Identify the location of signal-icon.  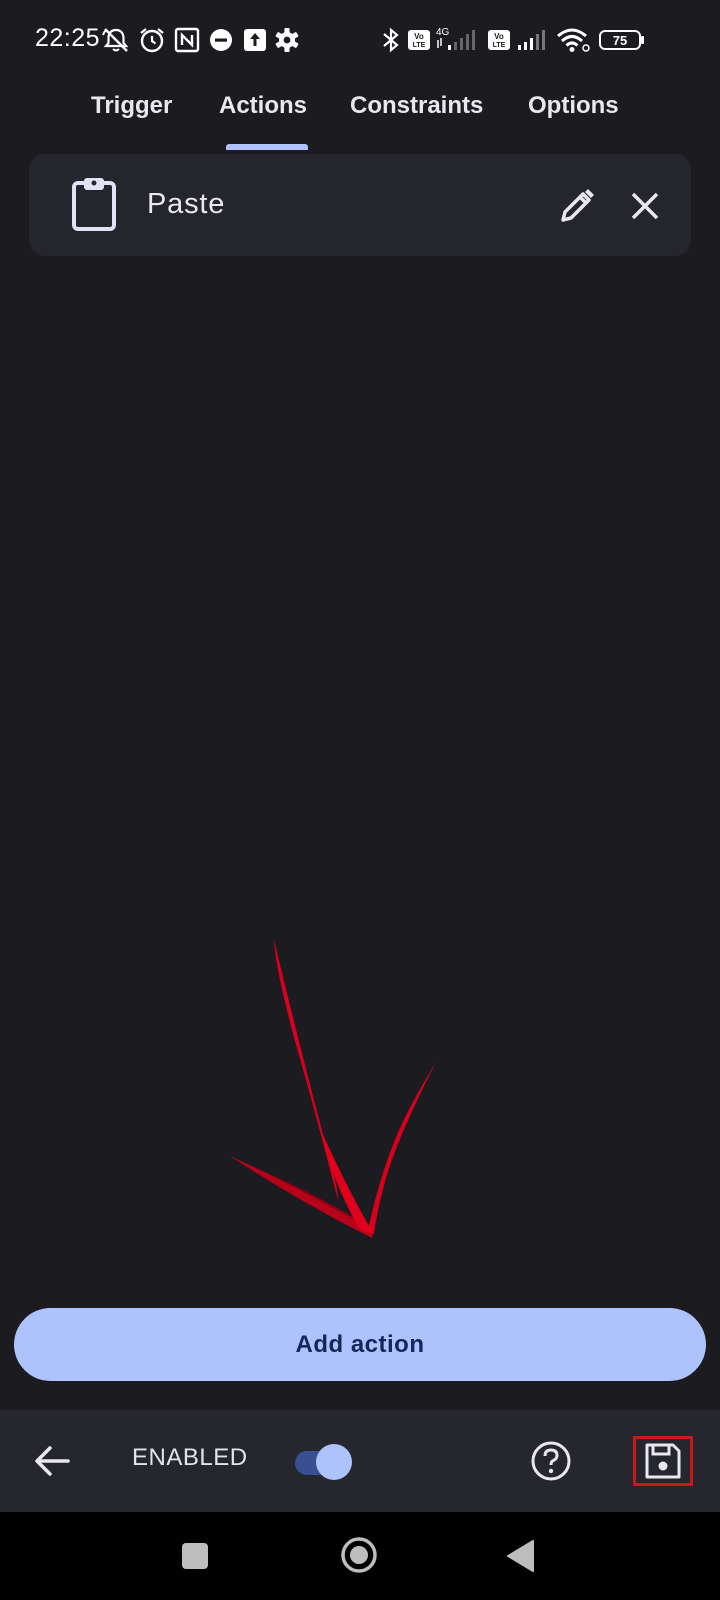
(531, 40).